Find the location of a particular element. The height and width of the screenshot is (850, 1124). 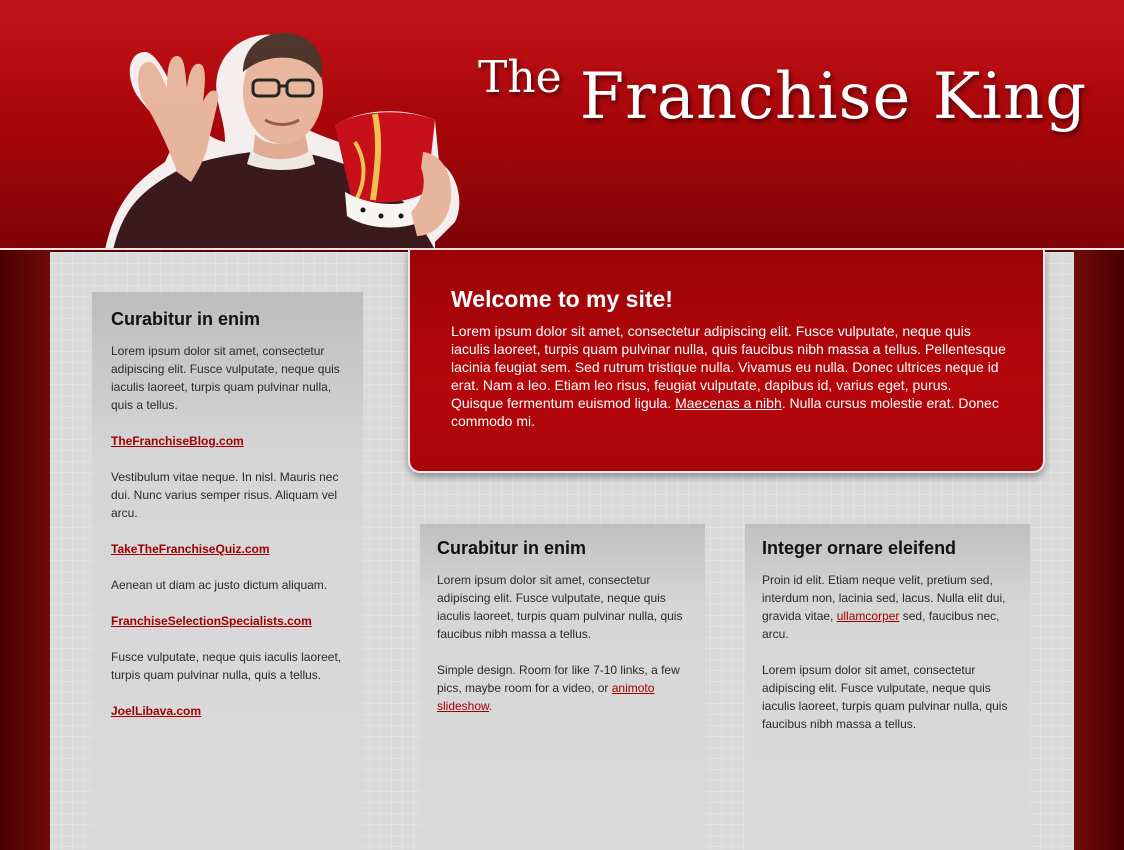

site-title-prefix: The is located at coordinates (520, 77).